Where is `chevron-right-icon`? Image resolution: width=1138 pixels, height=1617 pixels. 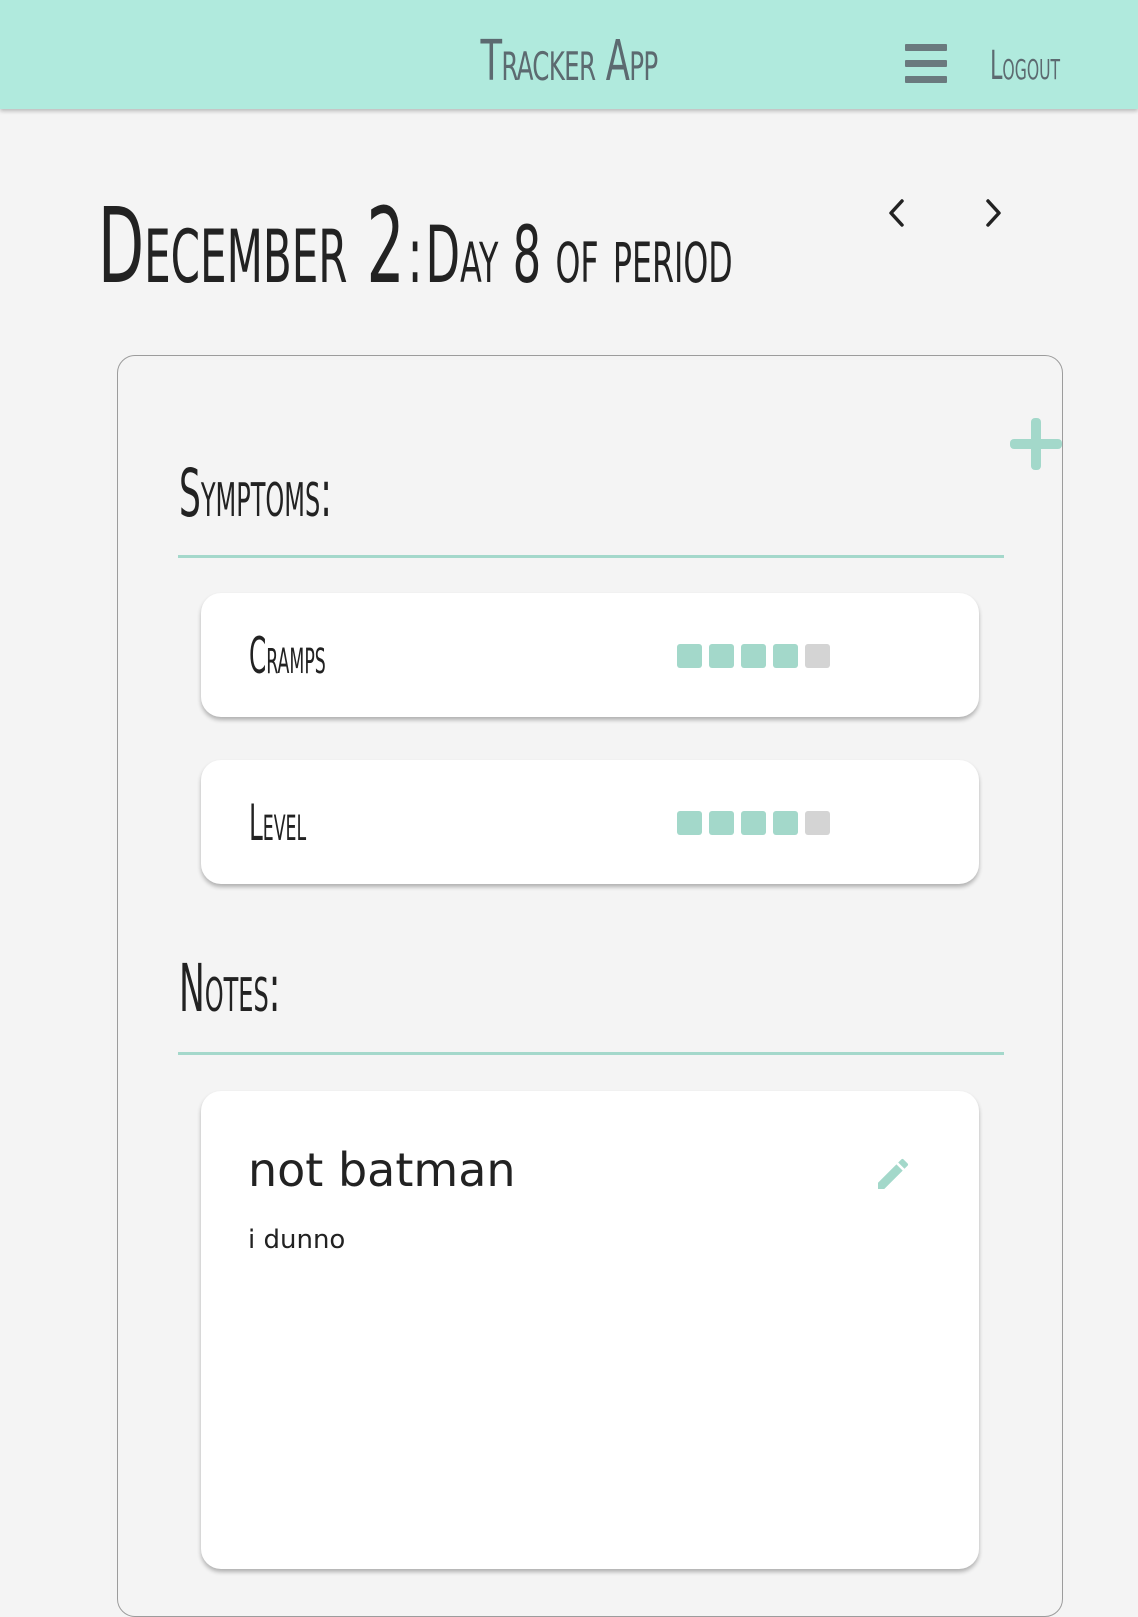
chevron-right-icon is located at coordinates (993, 213).